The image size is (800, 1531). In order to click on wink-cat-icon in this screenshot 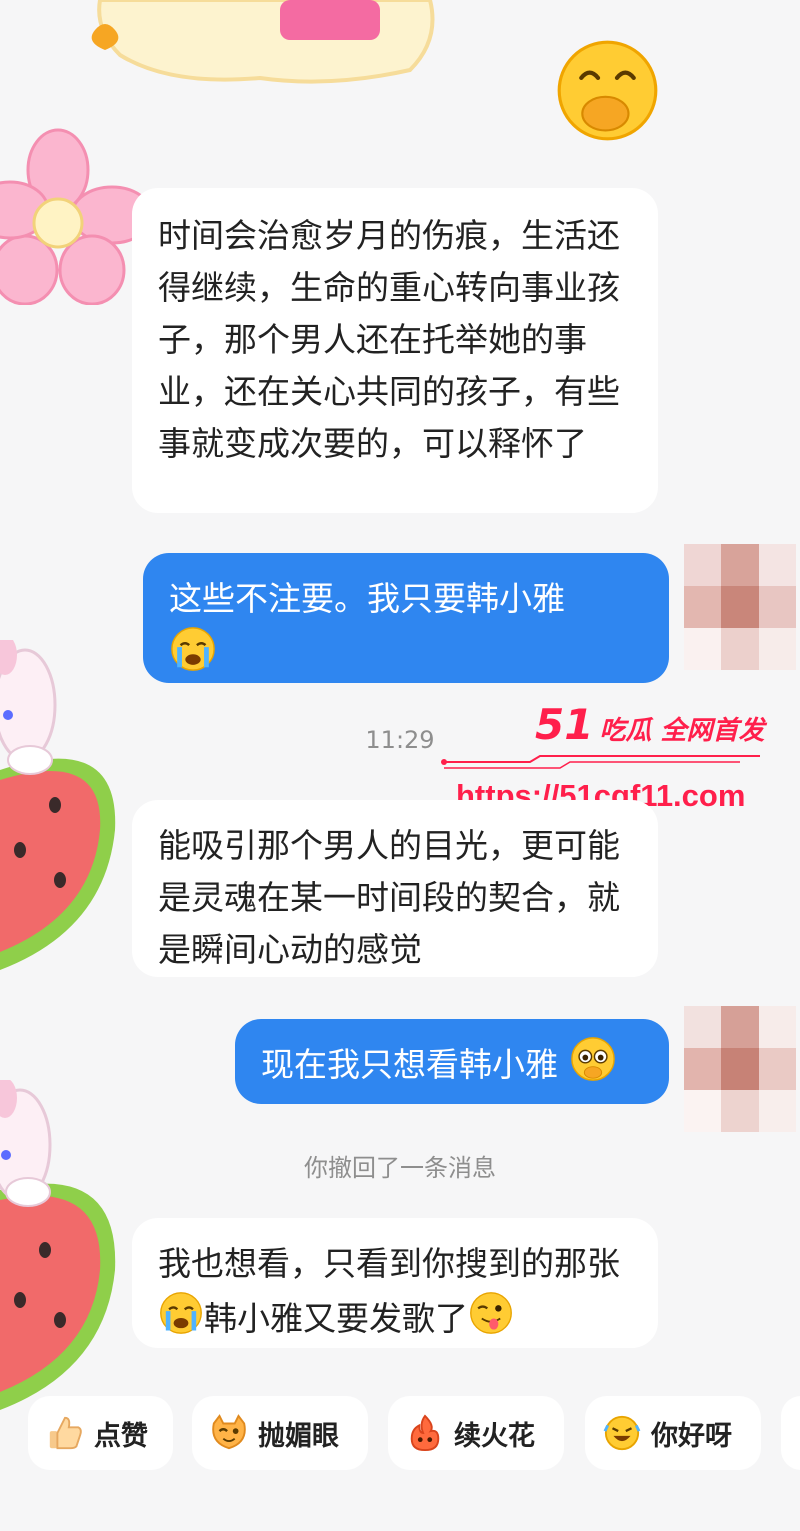, I will do `click(229, 1433)`.